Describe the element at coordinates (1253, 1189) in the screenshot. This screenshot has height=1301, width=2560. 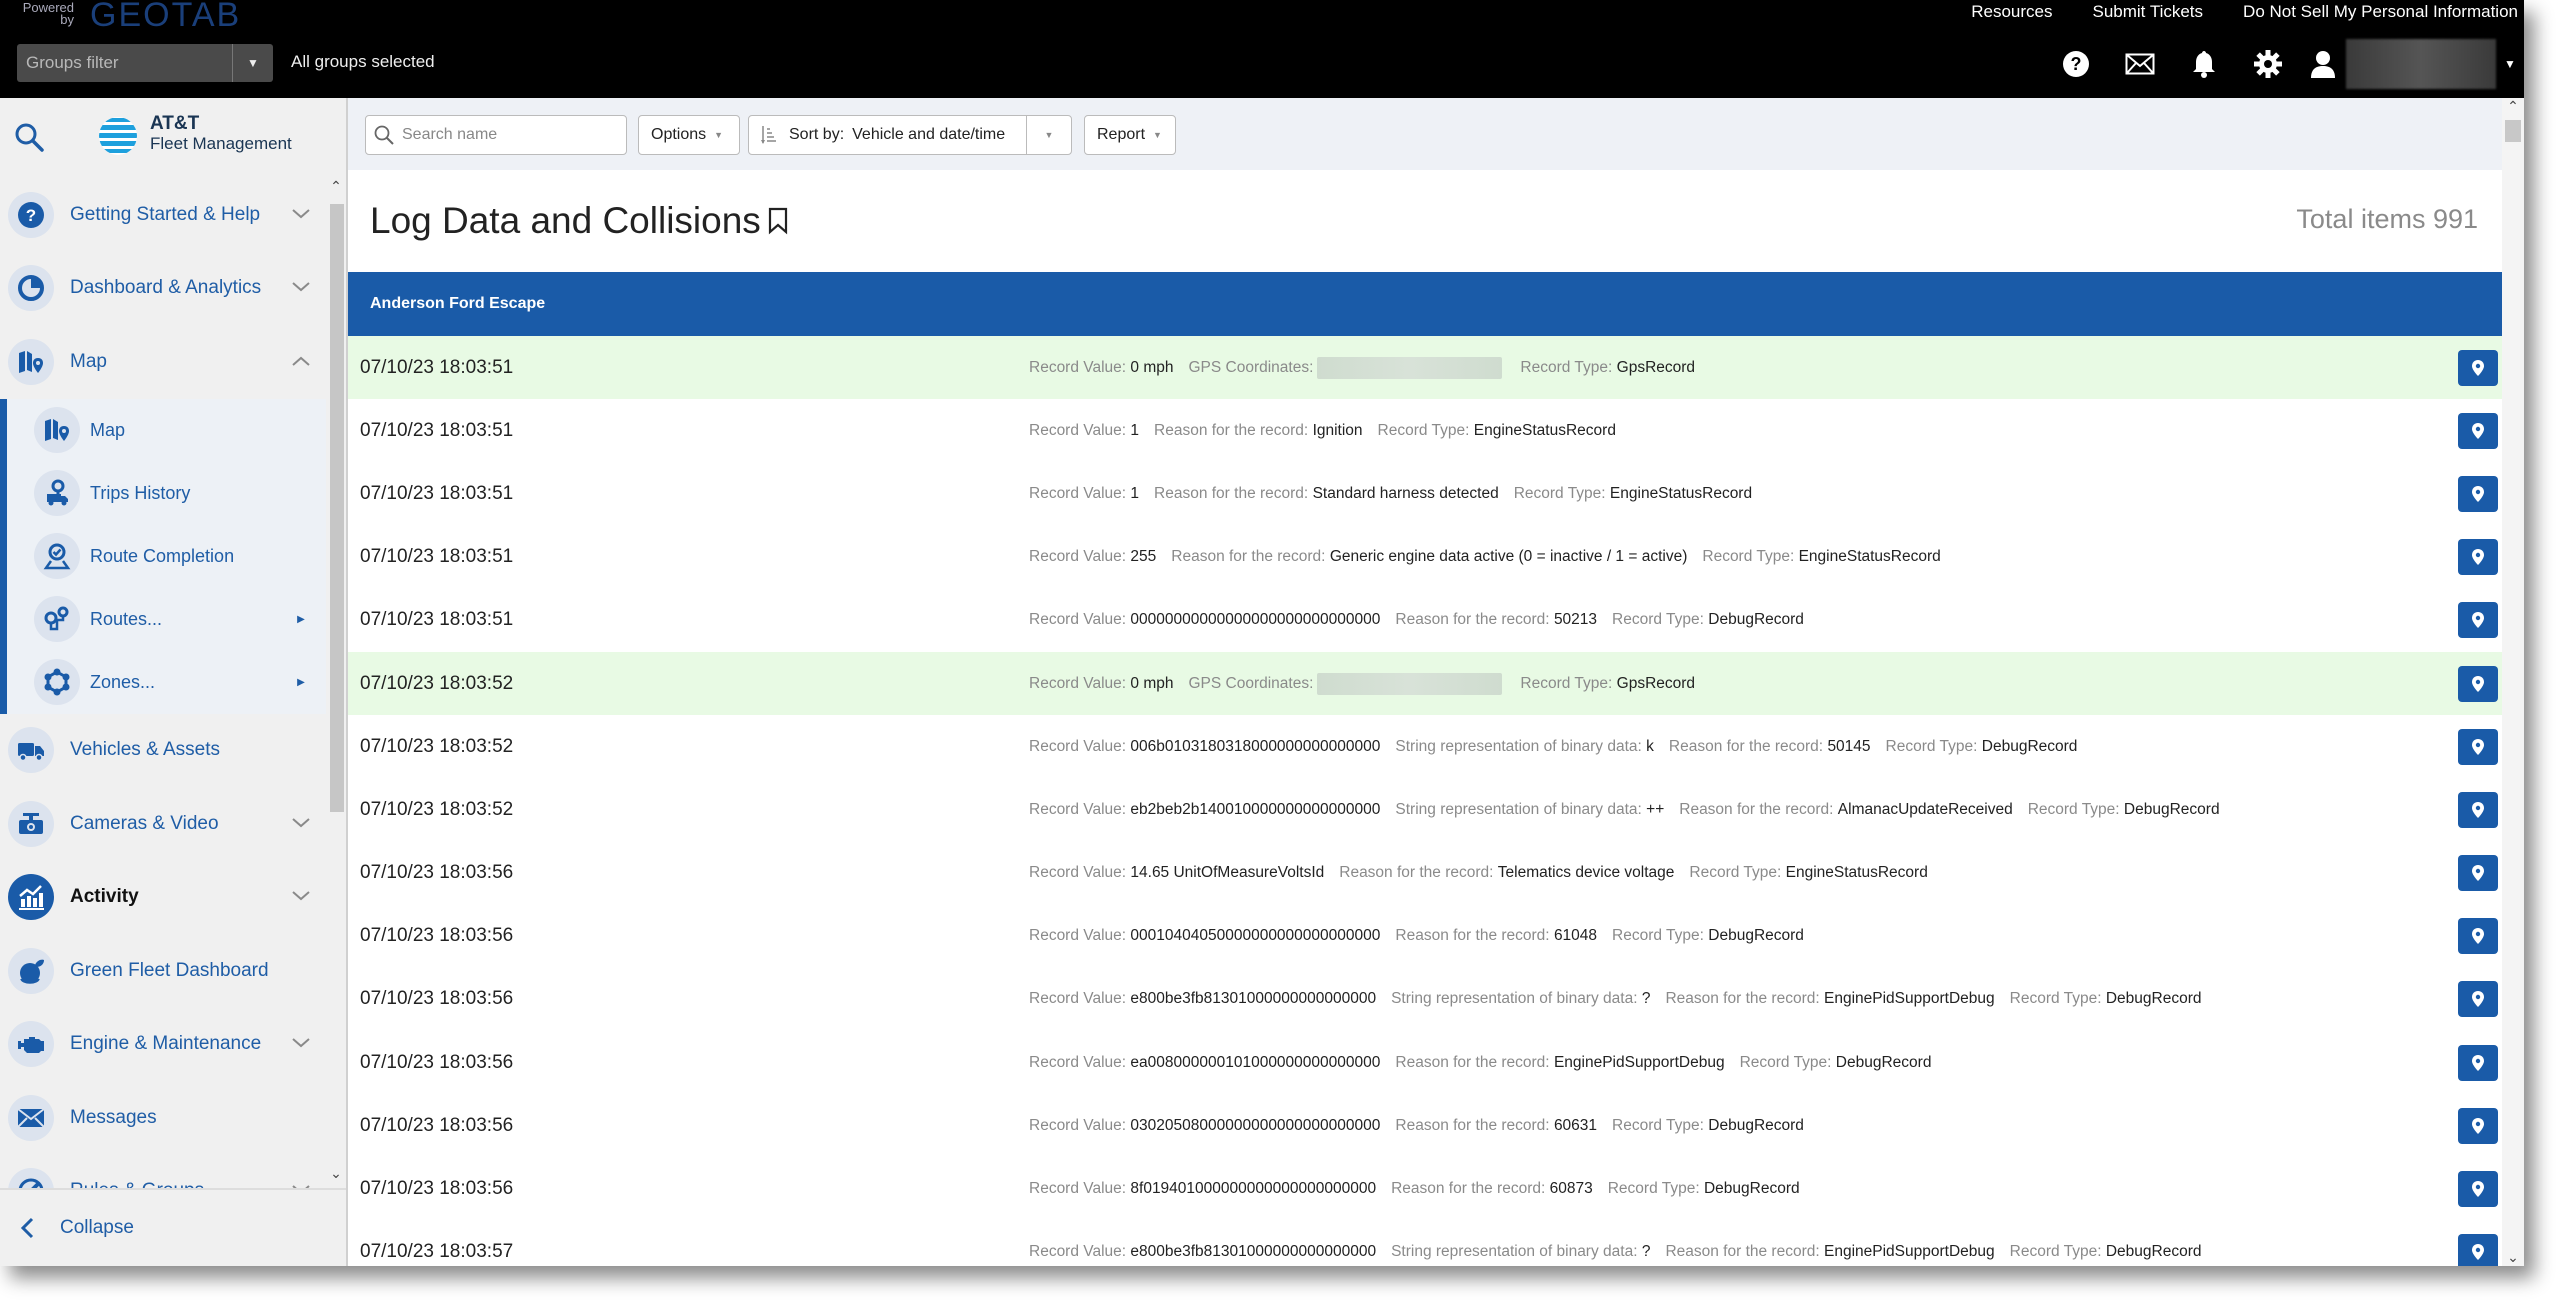
I see `record-value: 8f019401000000000000000000000` at that location.